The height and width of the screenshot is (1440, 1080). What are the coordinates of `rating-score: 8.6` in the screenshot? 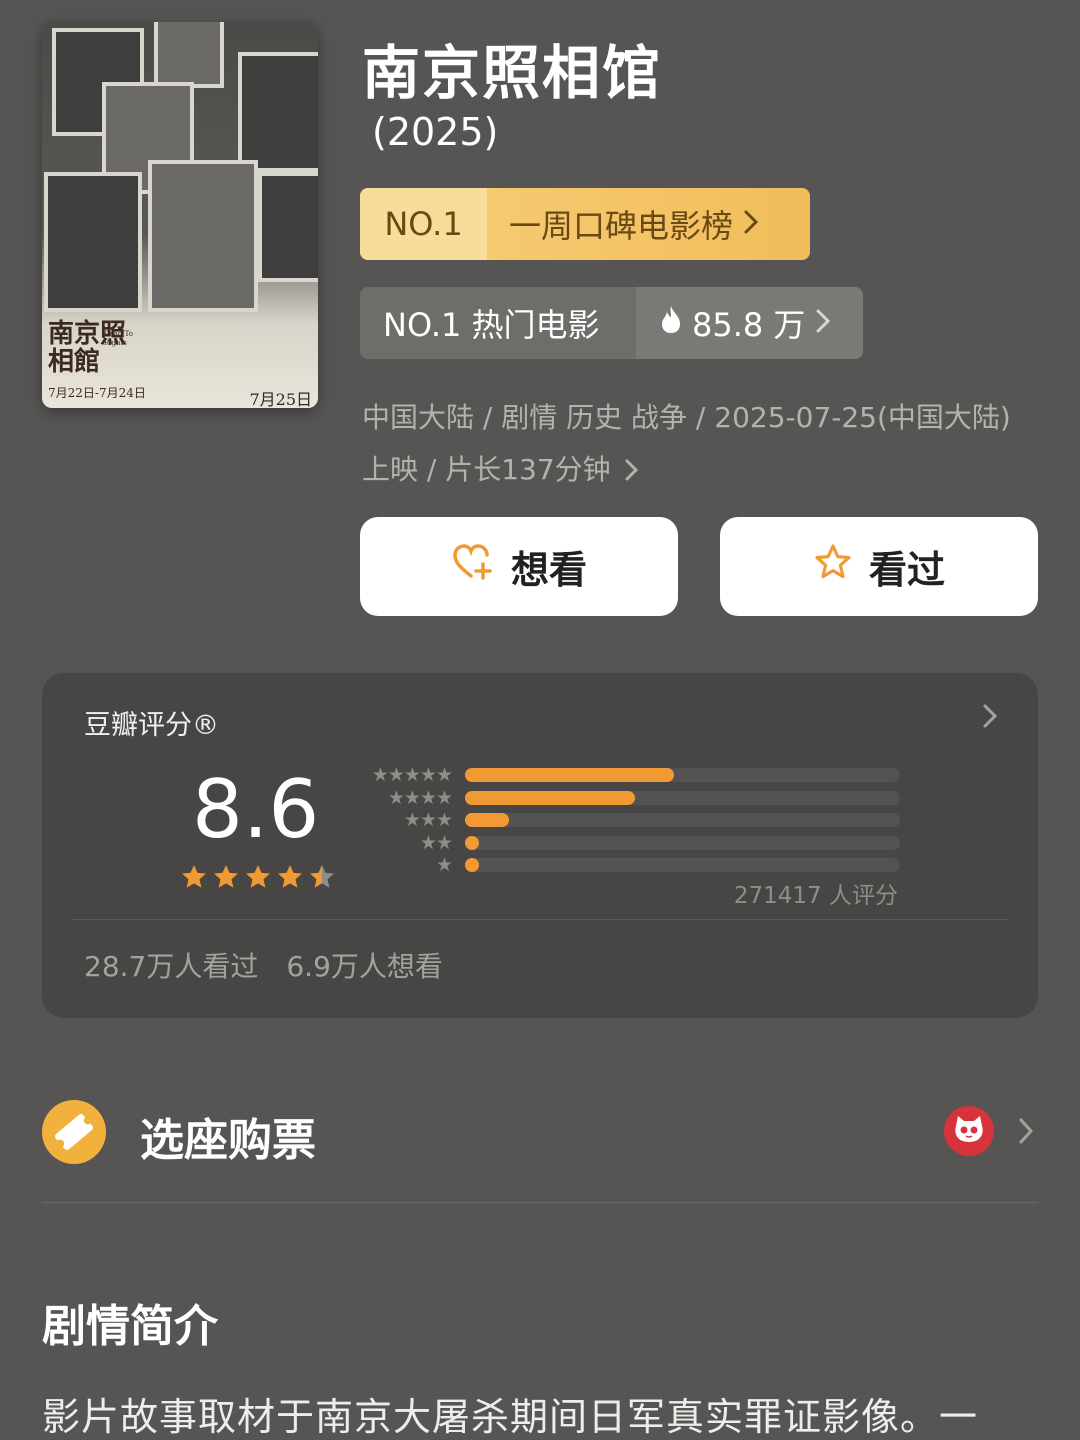 It's located at (256, 809).